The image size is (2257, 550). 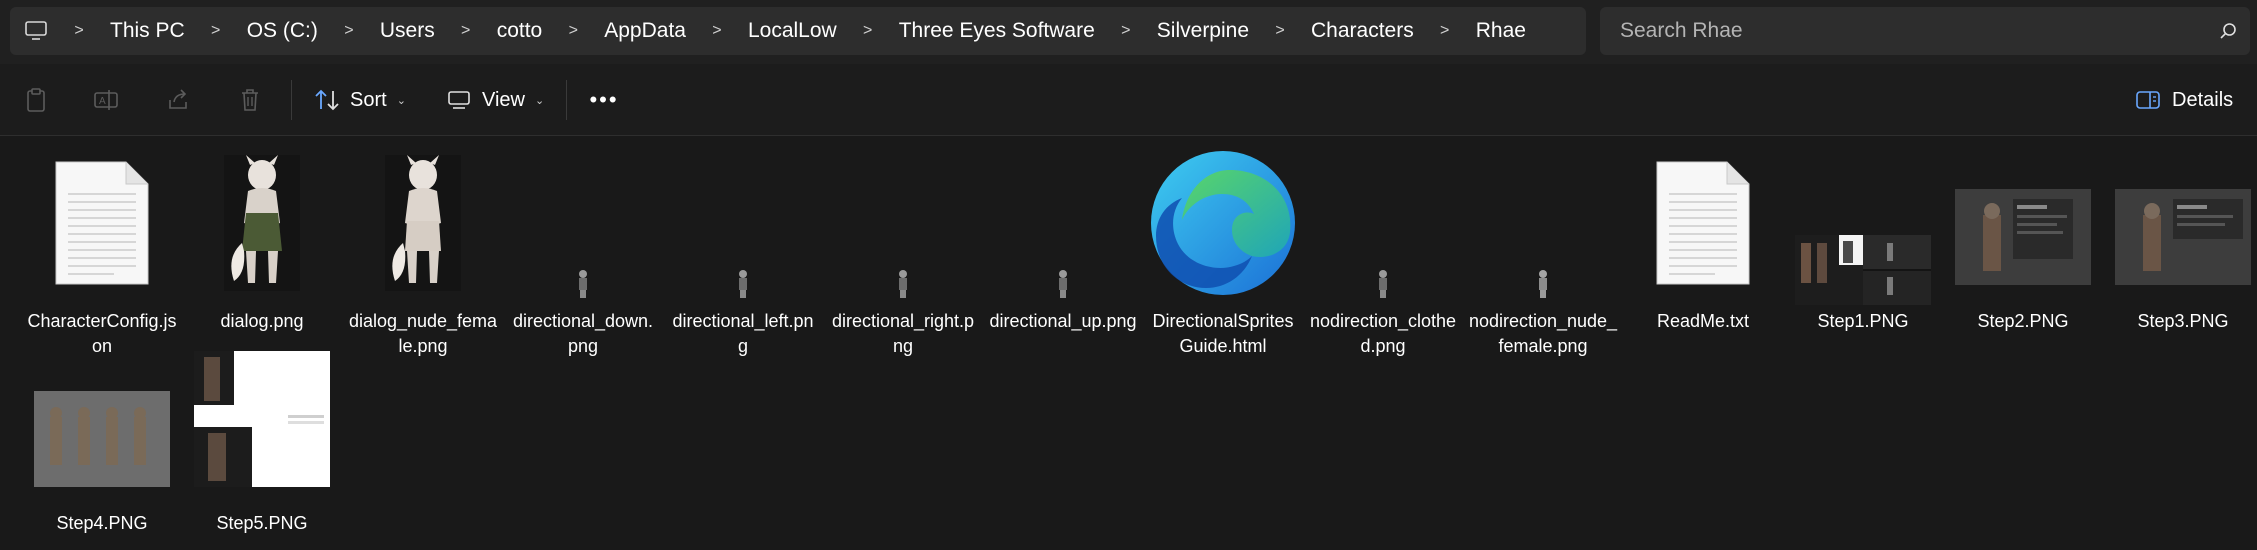 What do you see at coordinates (1903, 31) in the screenshot?
I see `search-input` at bounding box center [1903, 31].